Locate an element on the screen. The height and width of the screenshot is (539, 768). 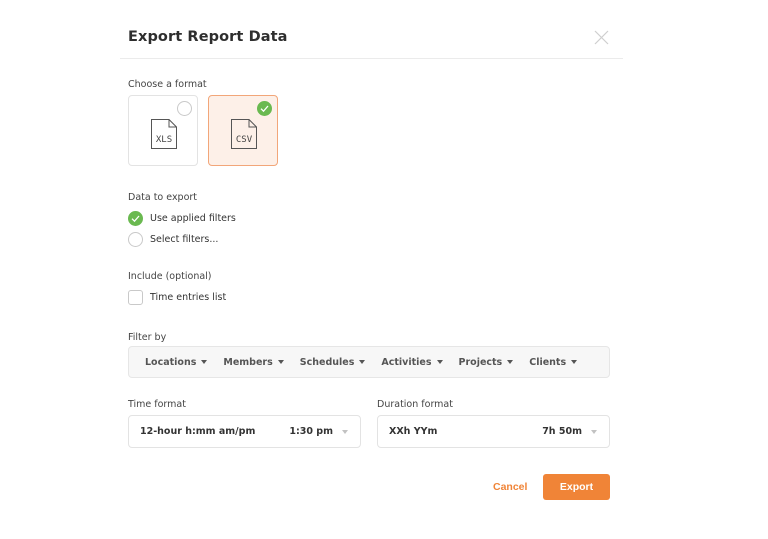
close-icon is located at coordinates (601, 37).